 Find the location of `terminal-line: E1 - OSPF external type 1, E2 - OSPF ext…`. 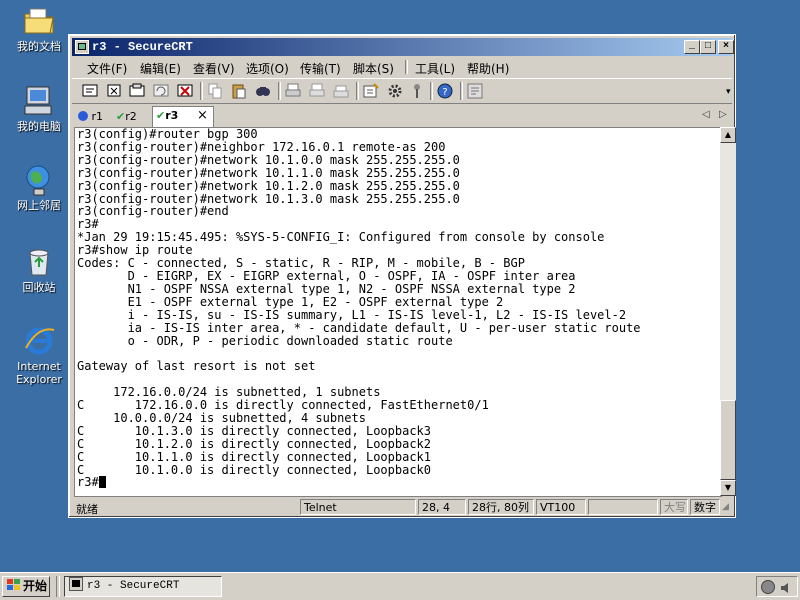

terminal-line: E1 - OSPF external type 1, E2 - OSPF ext… is located at coordinates (290, 301).